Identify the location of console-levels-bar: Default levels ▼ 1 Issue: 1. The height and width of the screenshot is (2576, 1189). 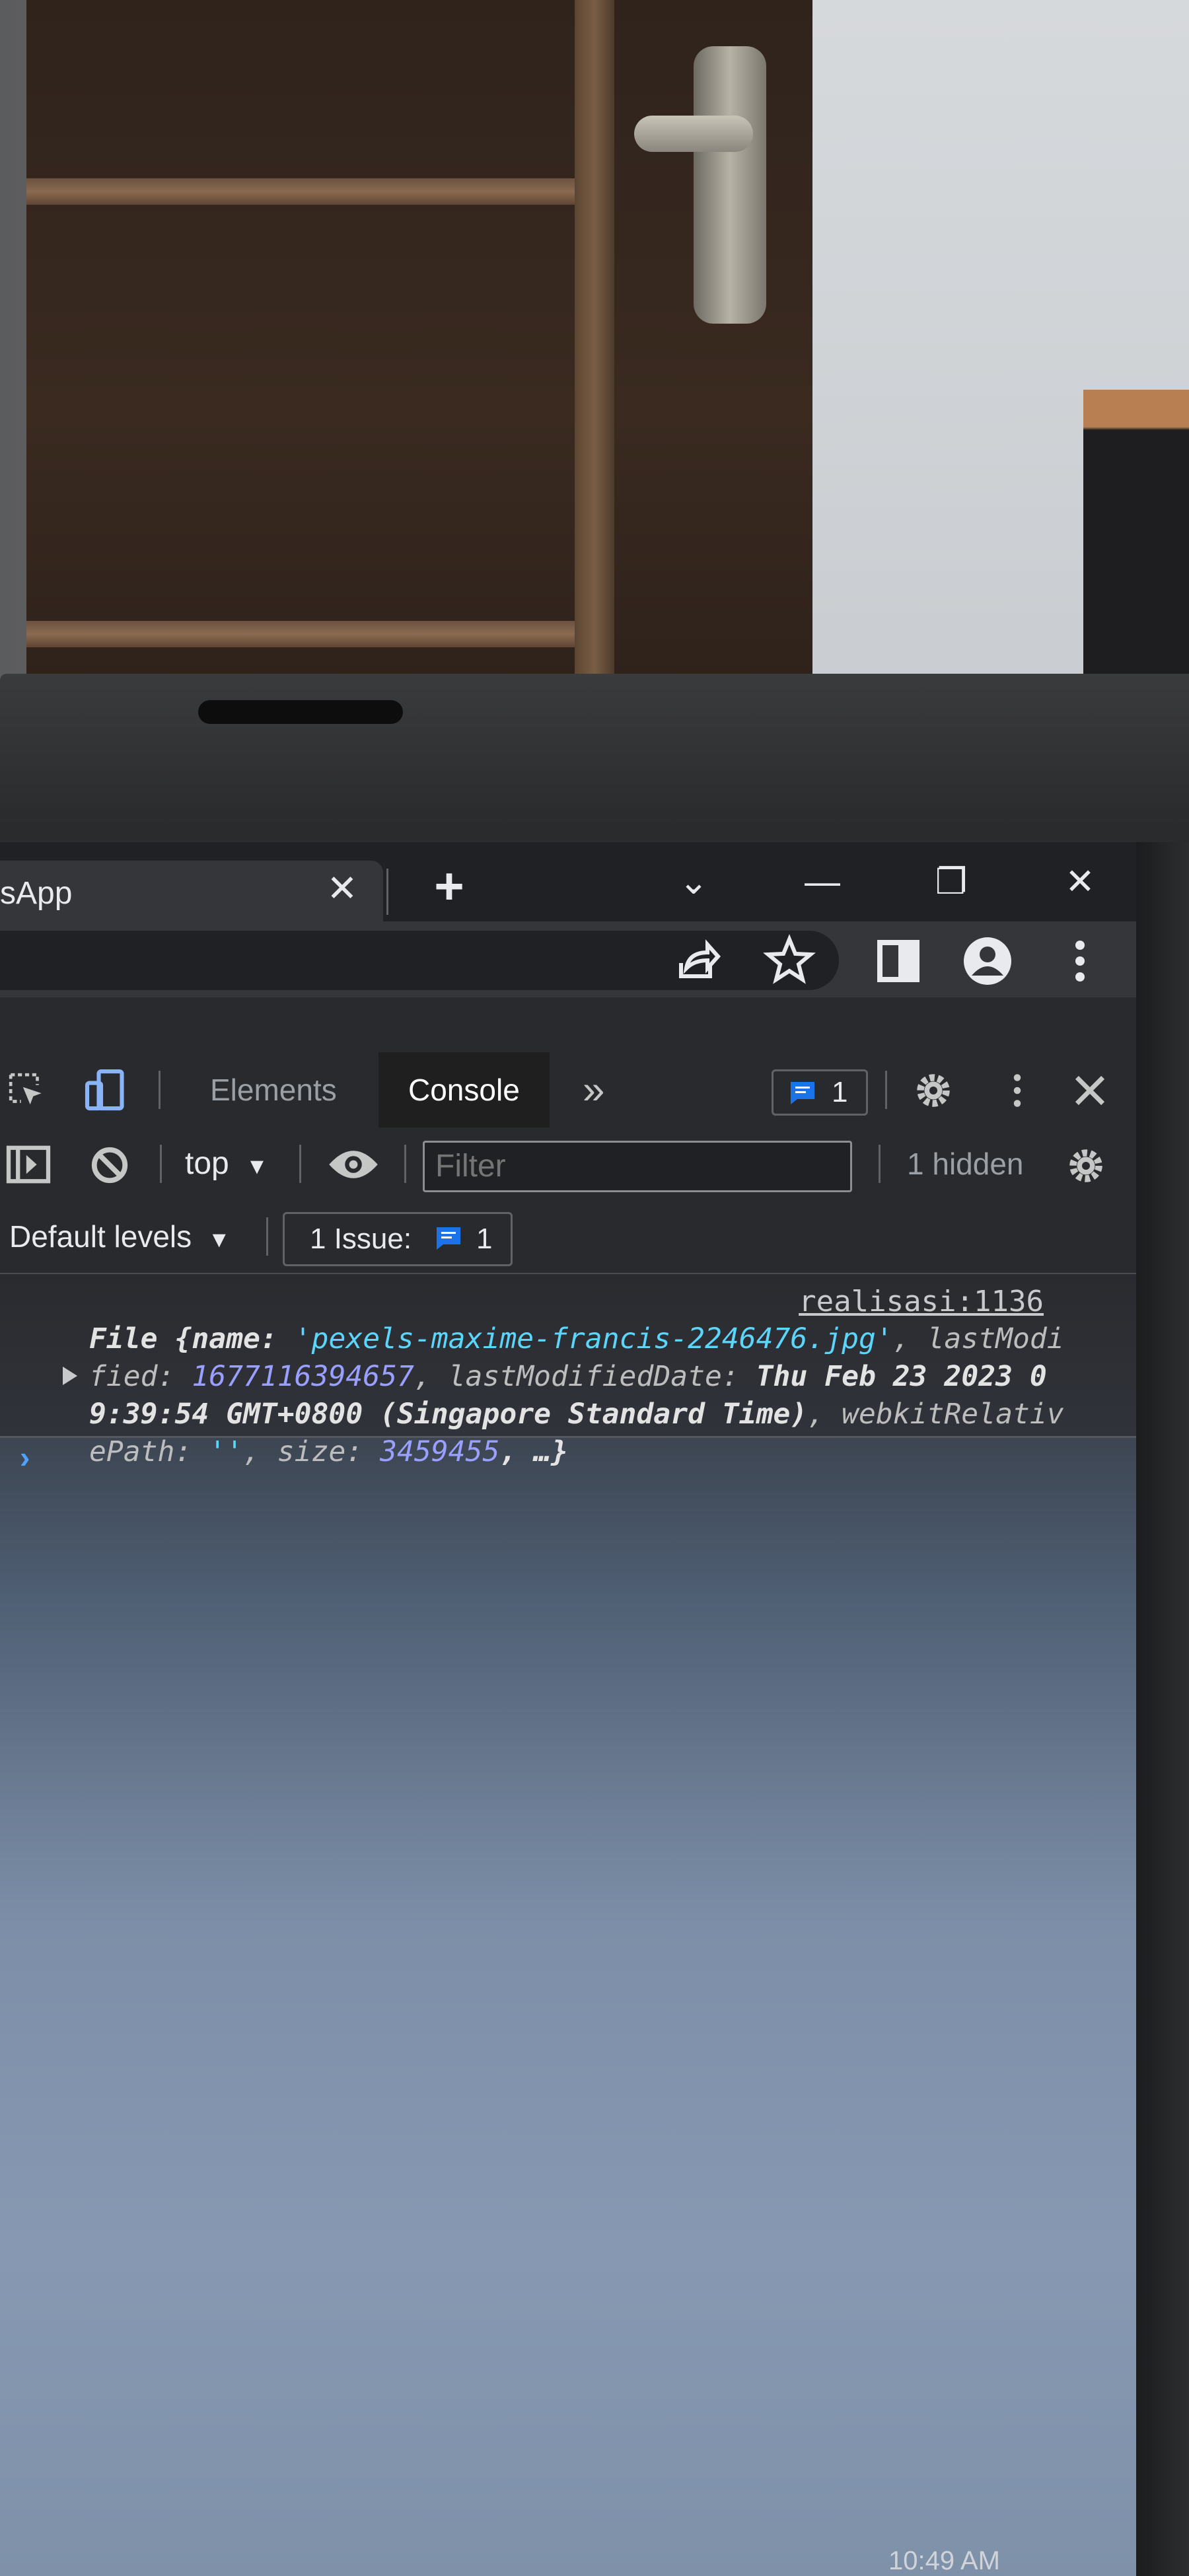
(568, 1237).